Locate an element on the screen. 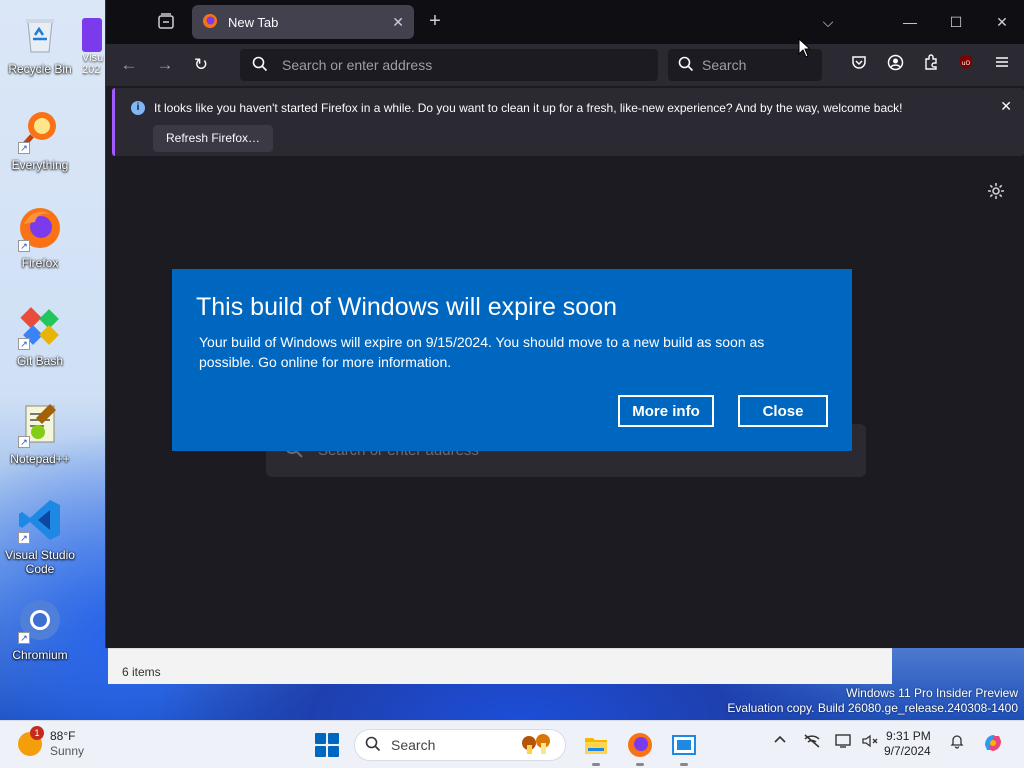 The width and height of the screenshot is (1024, 768). firefox-taskbar-icon is located at coordinates (640, 745).